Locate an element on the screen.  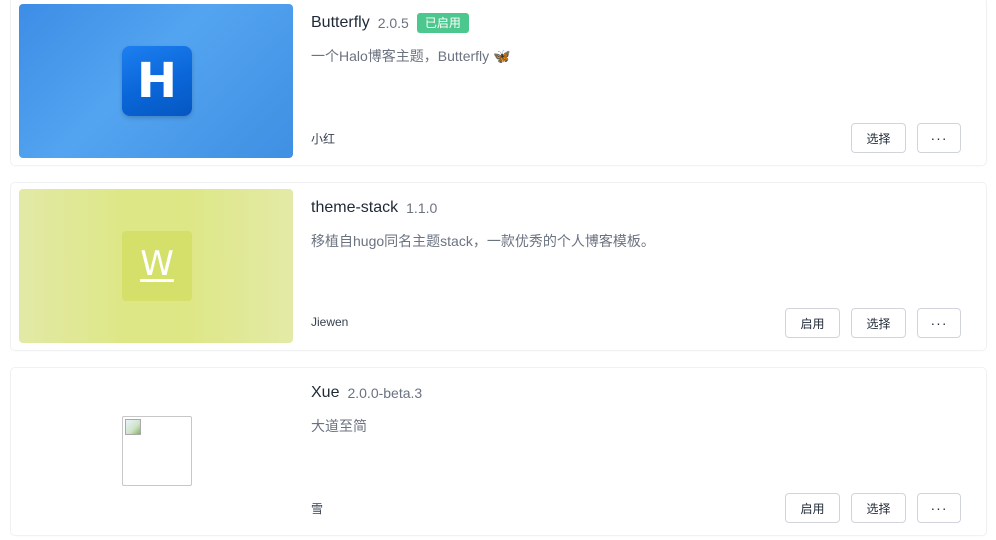
h-logo-icon: H is located at coordinates (157, 81).